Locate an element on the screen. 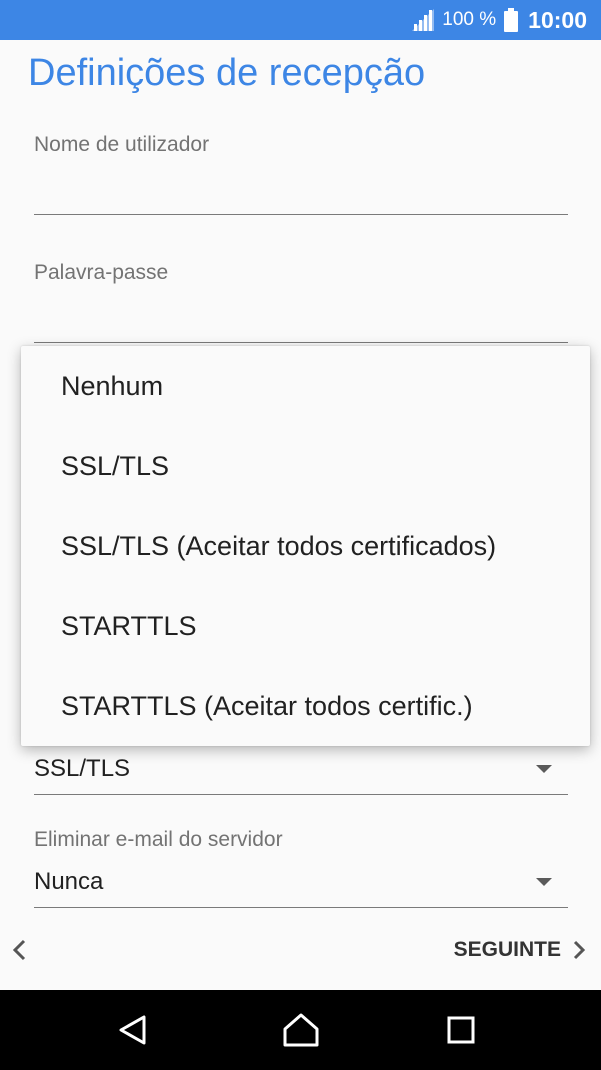  navigation-bar is located at coordinates (300, 1030).